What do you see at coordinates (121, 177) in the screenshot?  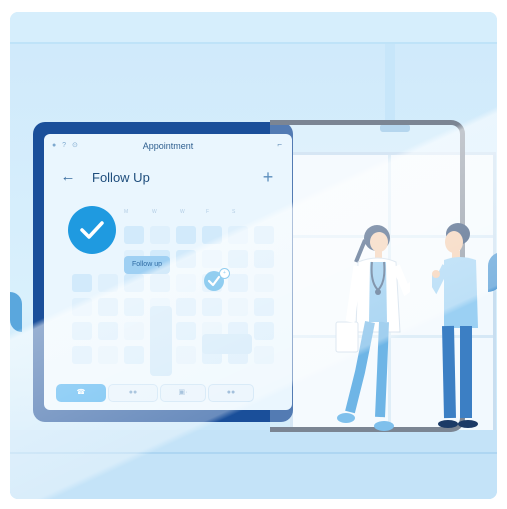 I see `page-title: Follow Up` at bounding box center [121, 177].